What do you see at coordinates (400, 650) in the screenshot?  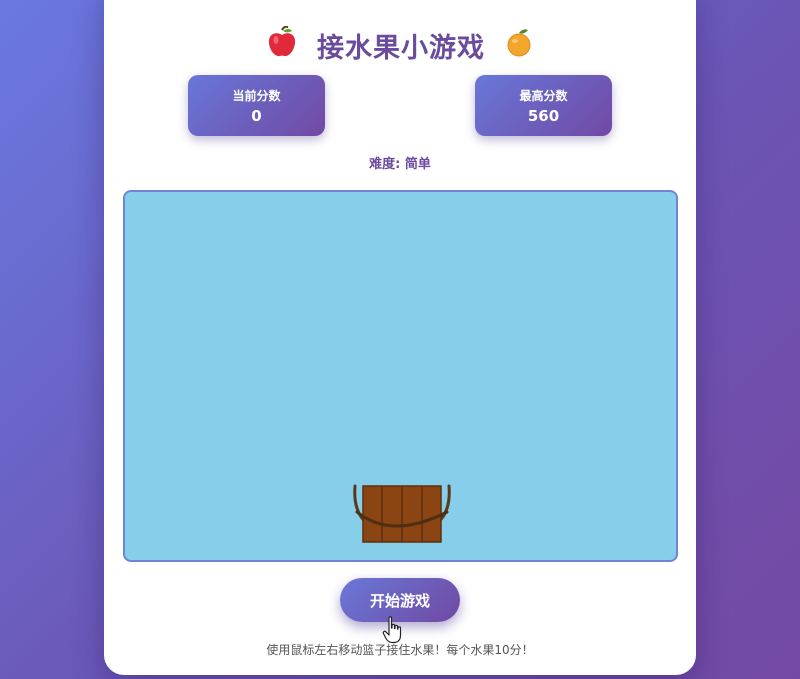 I see `game-instructions: 使用鼠标左右移动篮子接住水果！每个水果10分！` at bounding box center [400, 650].